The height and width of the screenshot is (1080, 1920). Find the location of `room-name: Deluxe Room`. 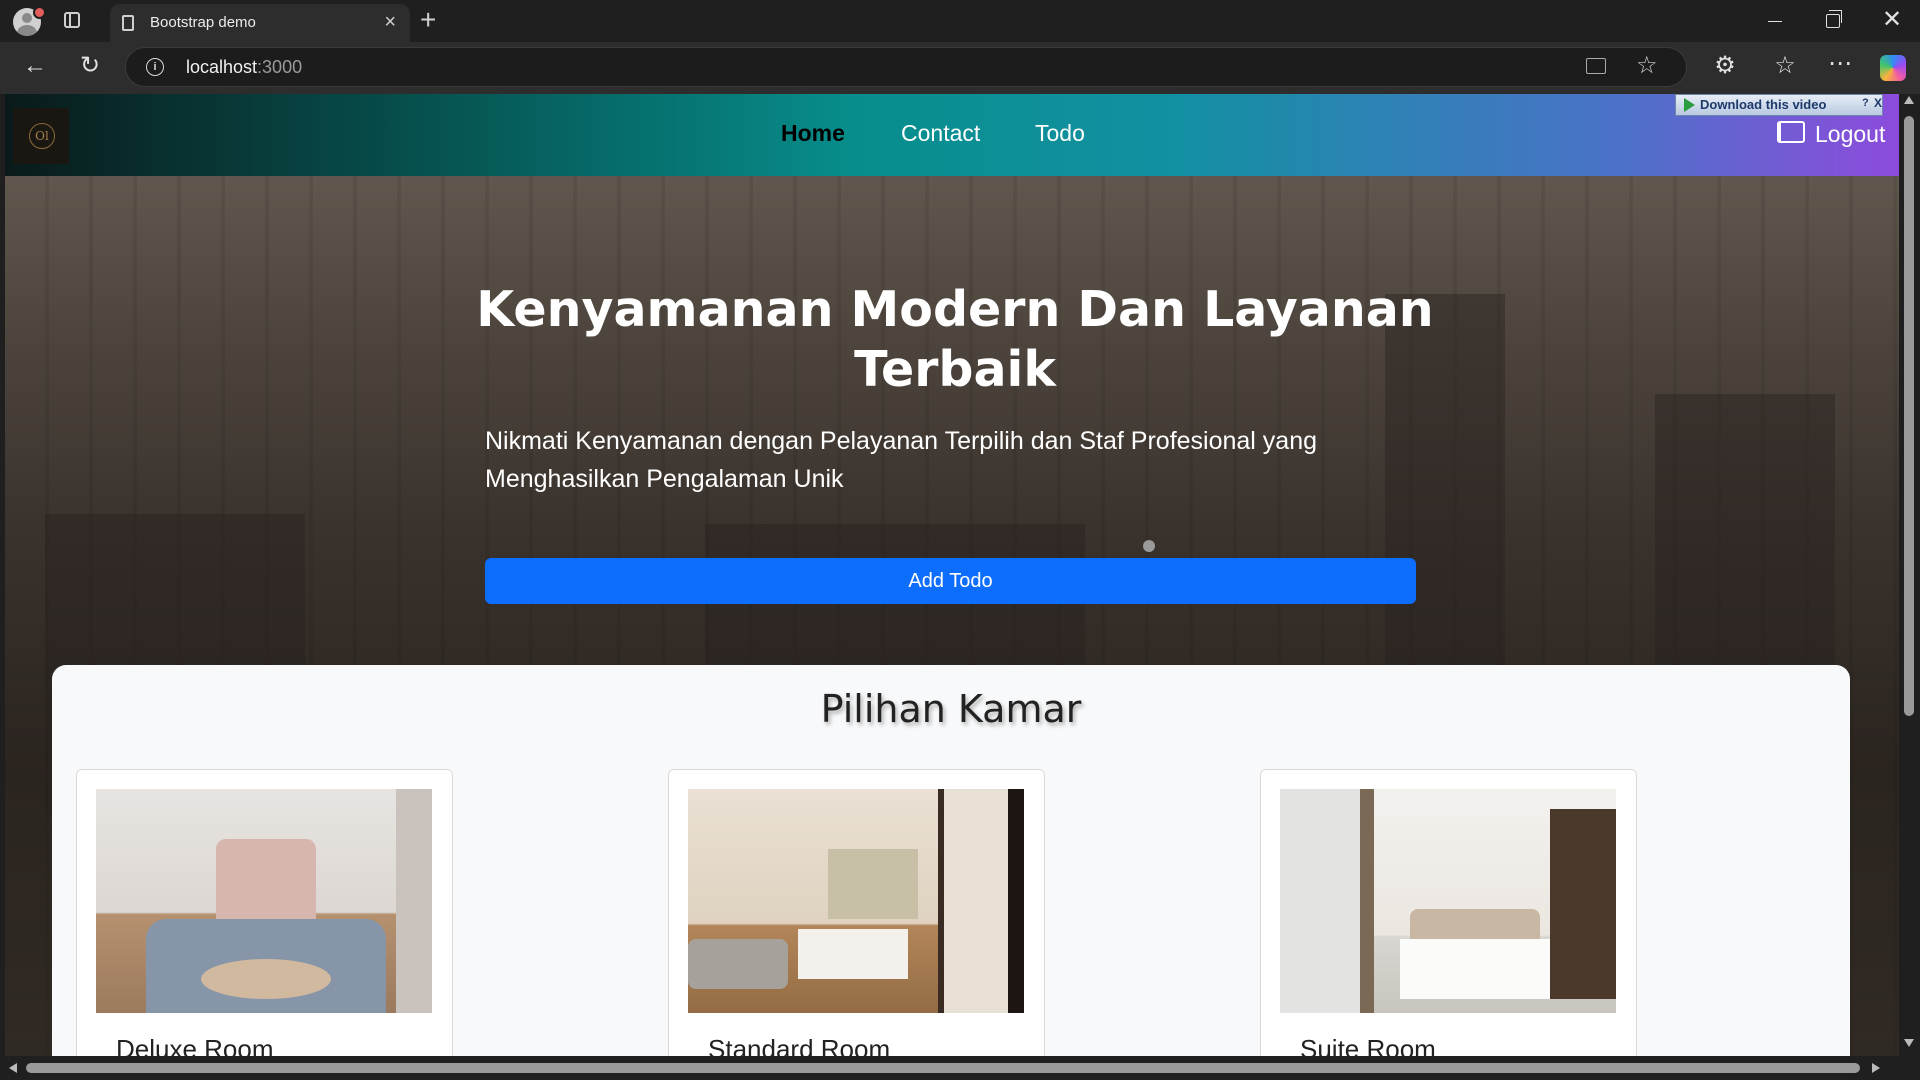

room-name: Deluxe Room is located at coordinates (195, 1045).